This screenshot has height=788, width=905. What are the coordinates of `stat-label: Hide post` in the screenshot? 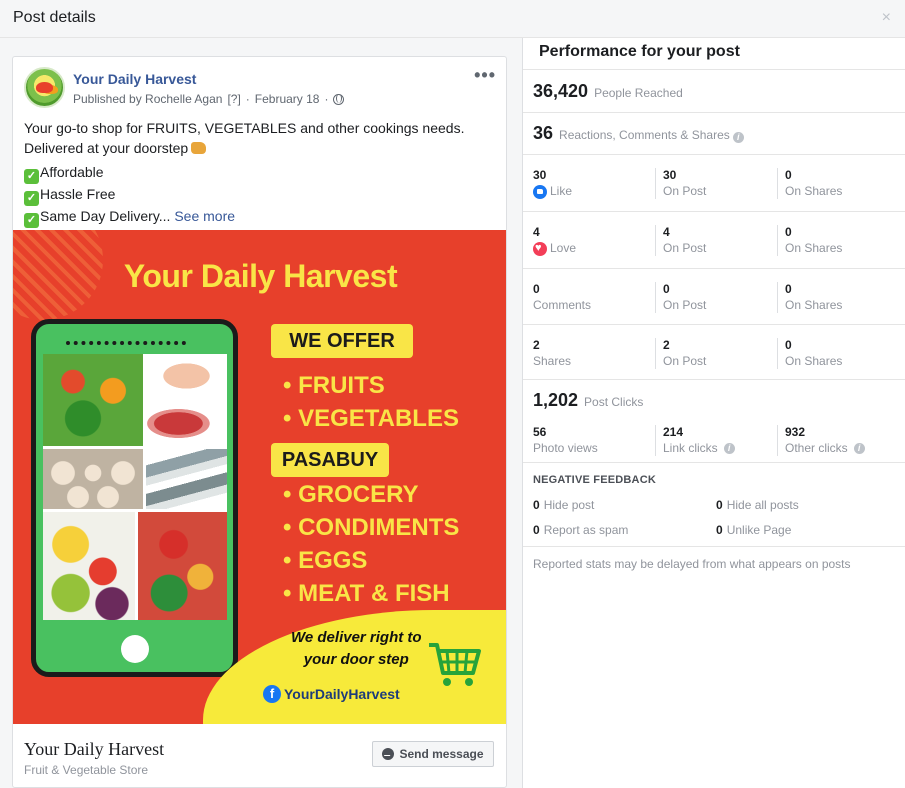 It's located at (569, 505).